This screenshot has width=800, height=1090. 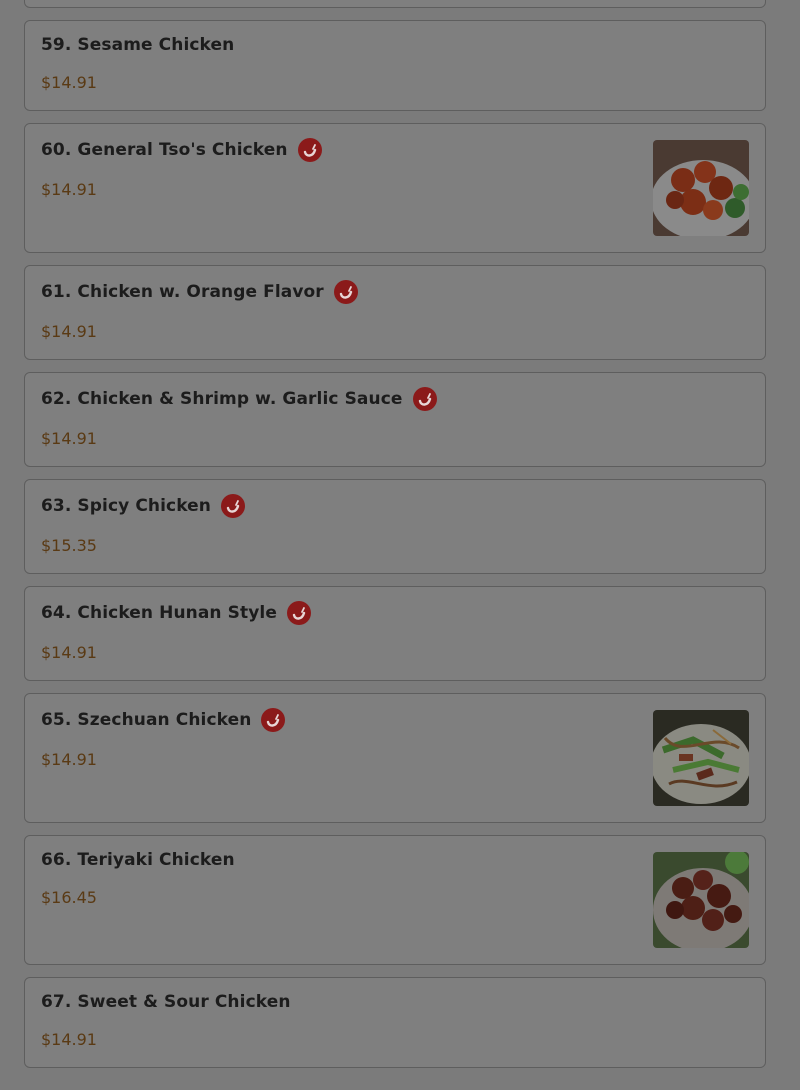 I want to click on menu-item-title-row: 63. Spicy Chicken, so click(x=143, y=506).